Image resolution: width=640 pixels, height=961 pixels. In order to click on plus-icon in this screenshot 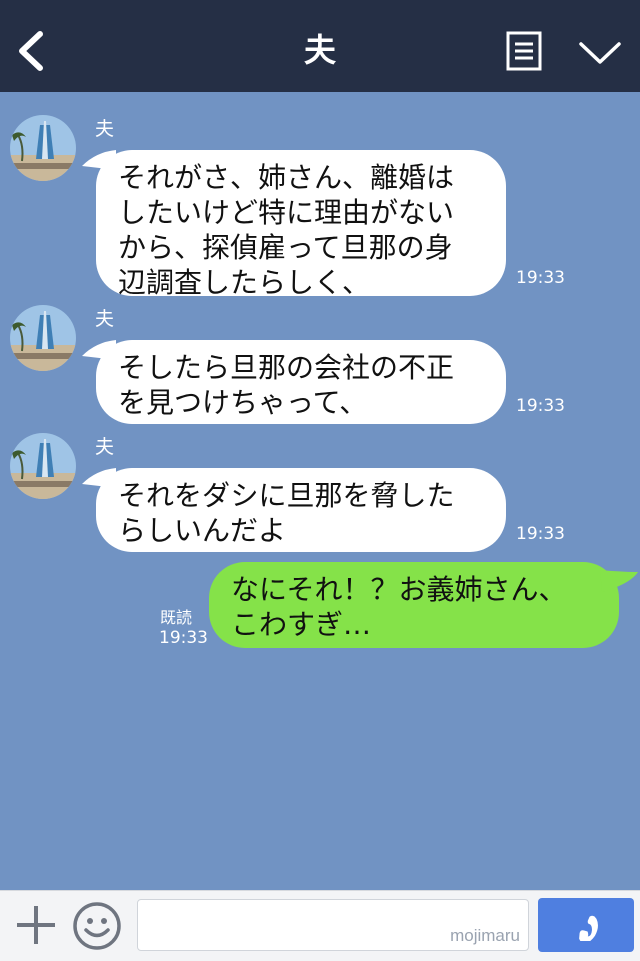, I will do `click(36, 925)`.